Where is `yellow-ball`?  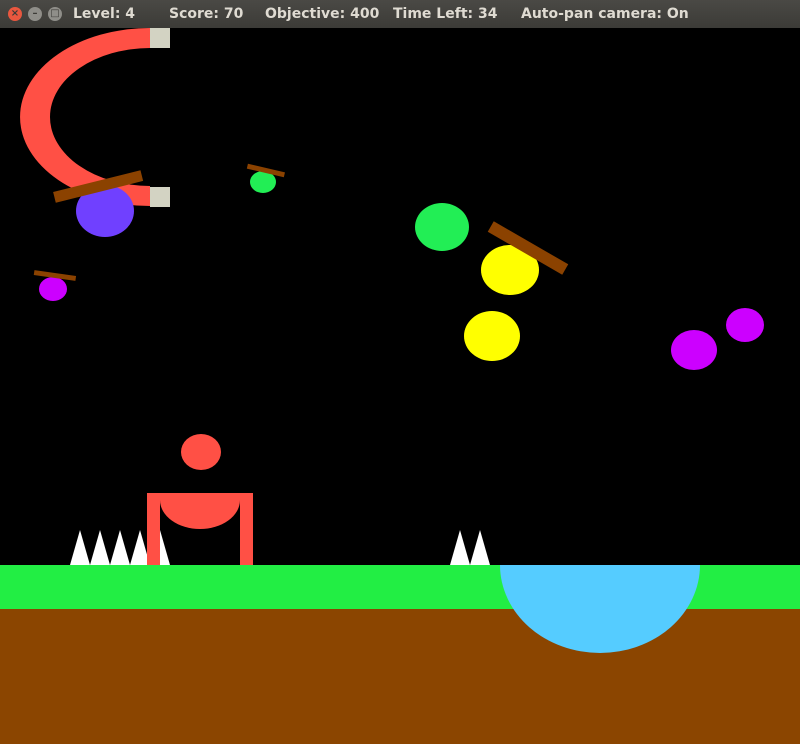 yellow-ball is located at coordinates (492, 336).